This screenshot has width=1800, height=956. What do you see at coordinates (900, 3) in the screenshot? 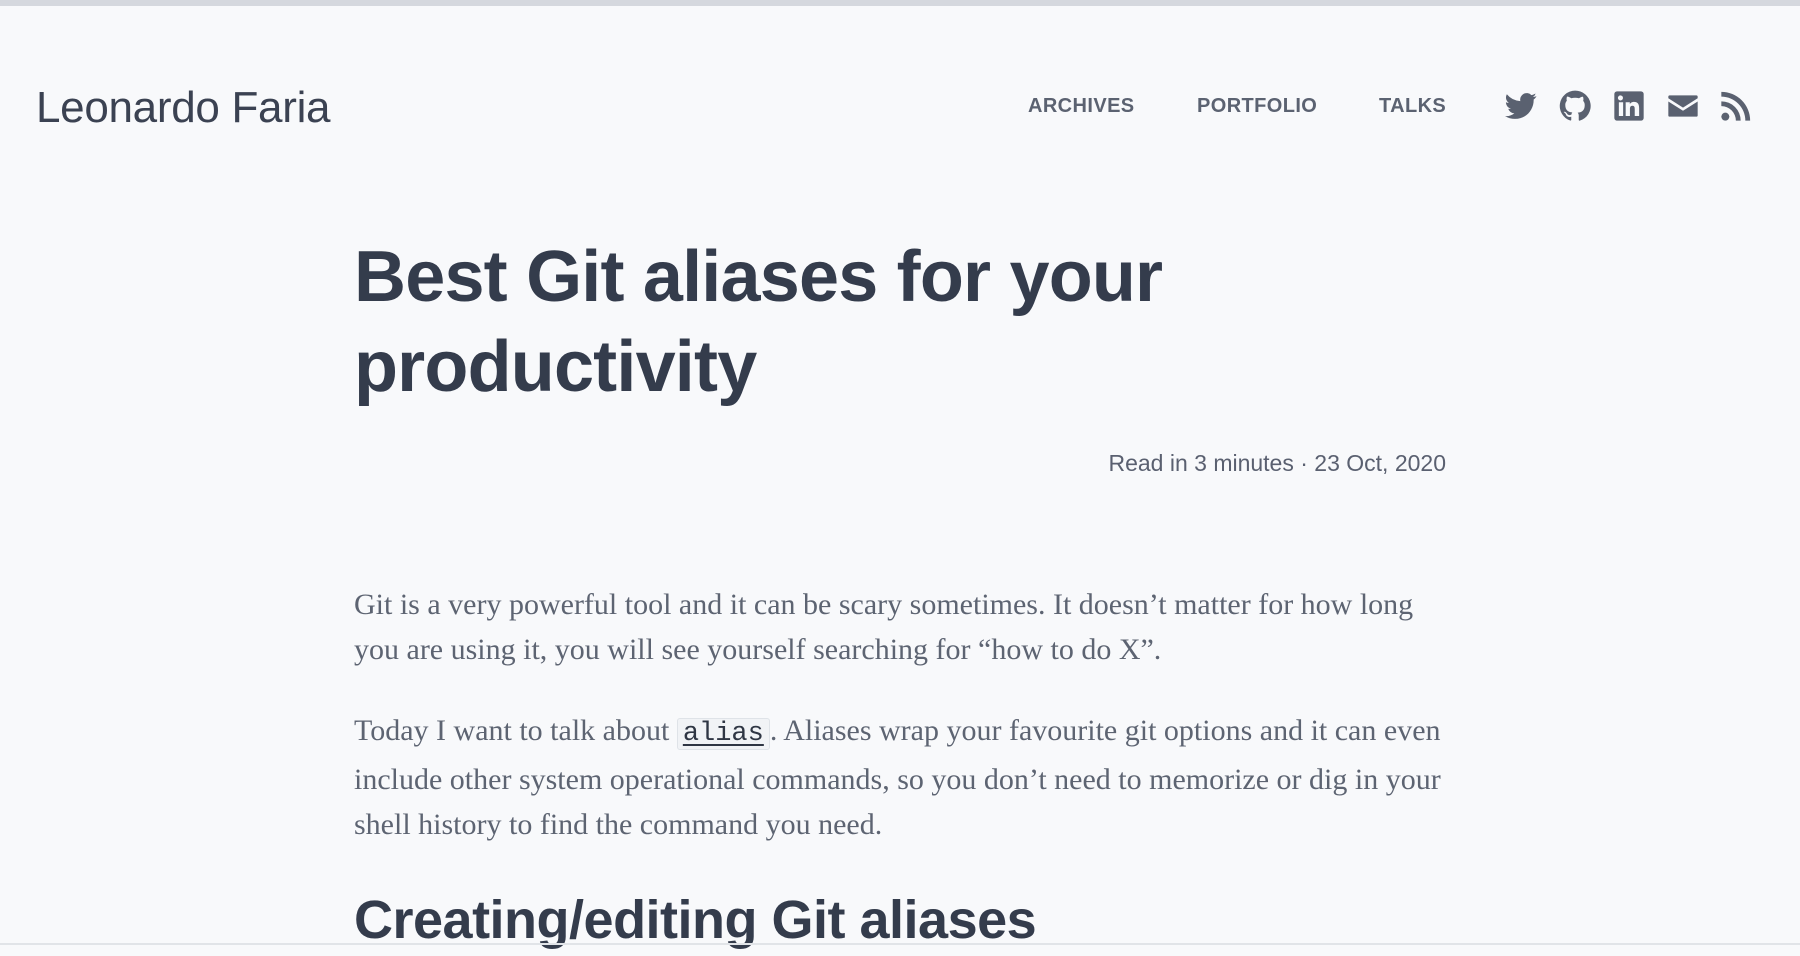
I see `top-accent-bar` at bounding box center [900, 3].